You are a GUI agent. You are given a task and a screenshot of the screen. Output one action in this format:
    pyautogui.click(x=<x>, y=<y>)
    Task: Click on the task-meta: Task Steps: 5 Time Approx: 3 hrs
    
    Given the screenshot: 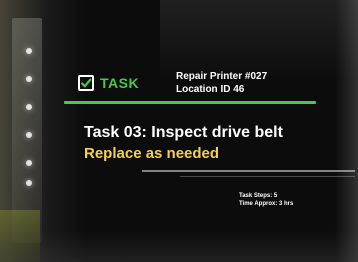 What is the action you would take?
    pyautogui.click(x=266, y=200)
    